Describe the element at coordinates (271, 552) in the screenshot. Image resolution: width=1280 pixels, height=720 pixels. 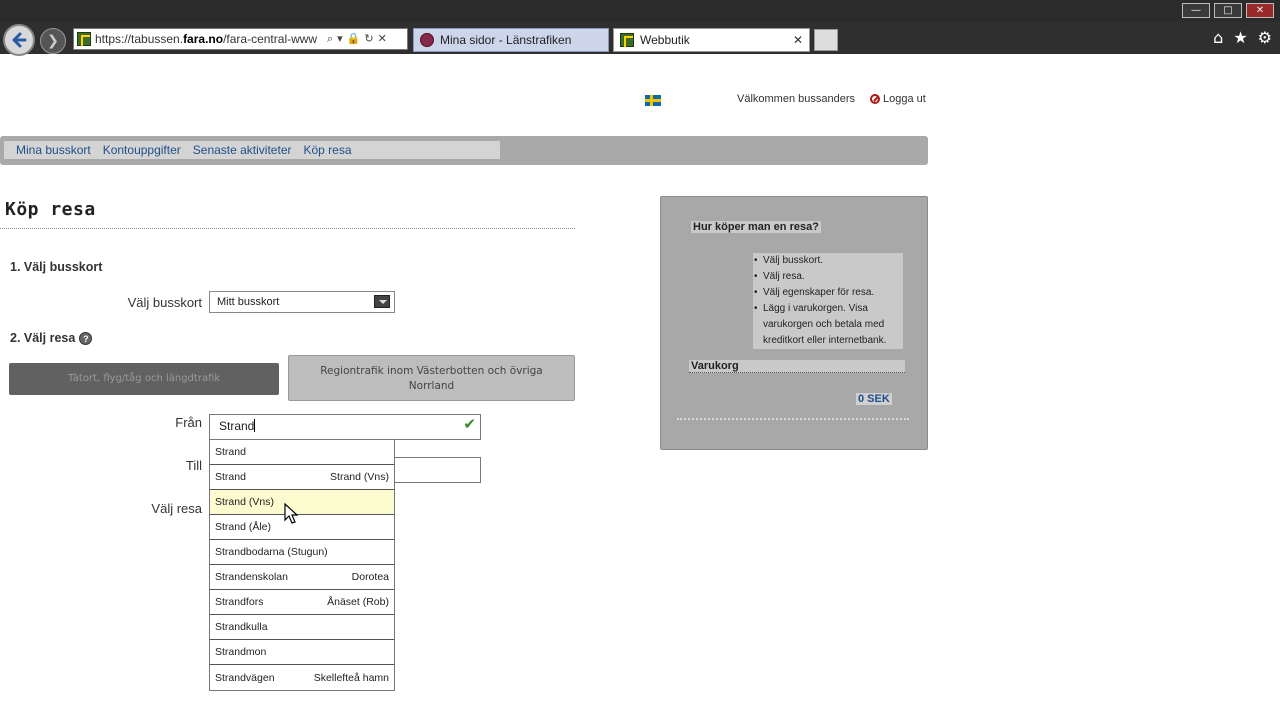
I see `autocomplete-item-name: Strandbodarna (Stugun)` at that location.